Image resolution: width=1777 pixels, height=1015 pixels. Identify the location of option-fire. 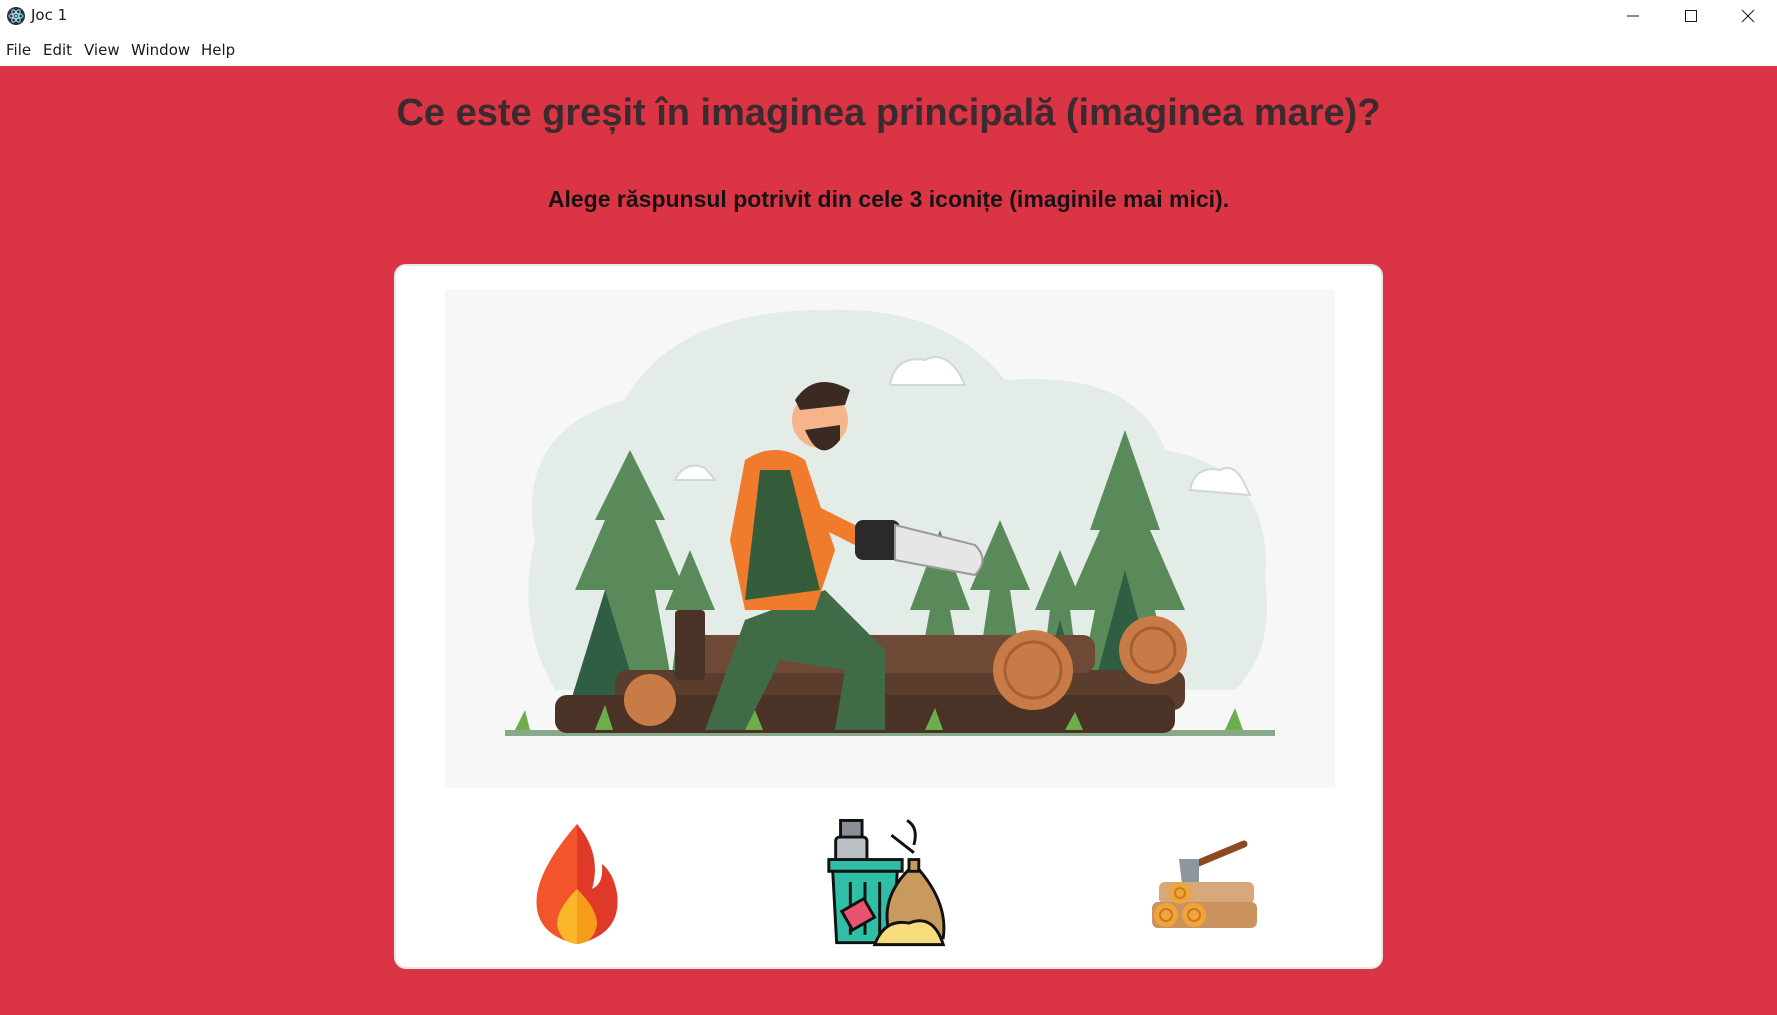
(577, 884).